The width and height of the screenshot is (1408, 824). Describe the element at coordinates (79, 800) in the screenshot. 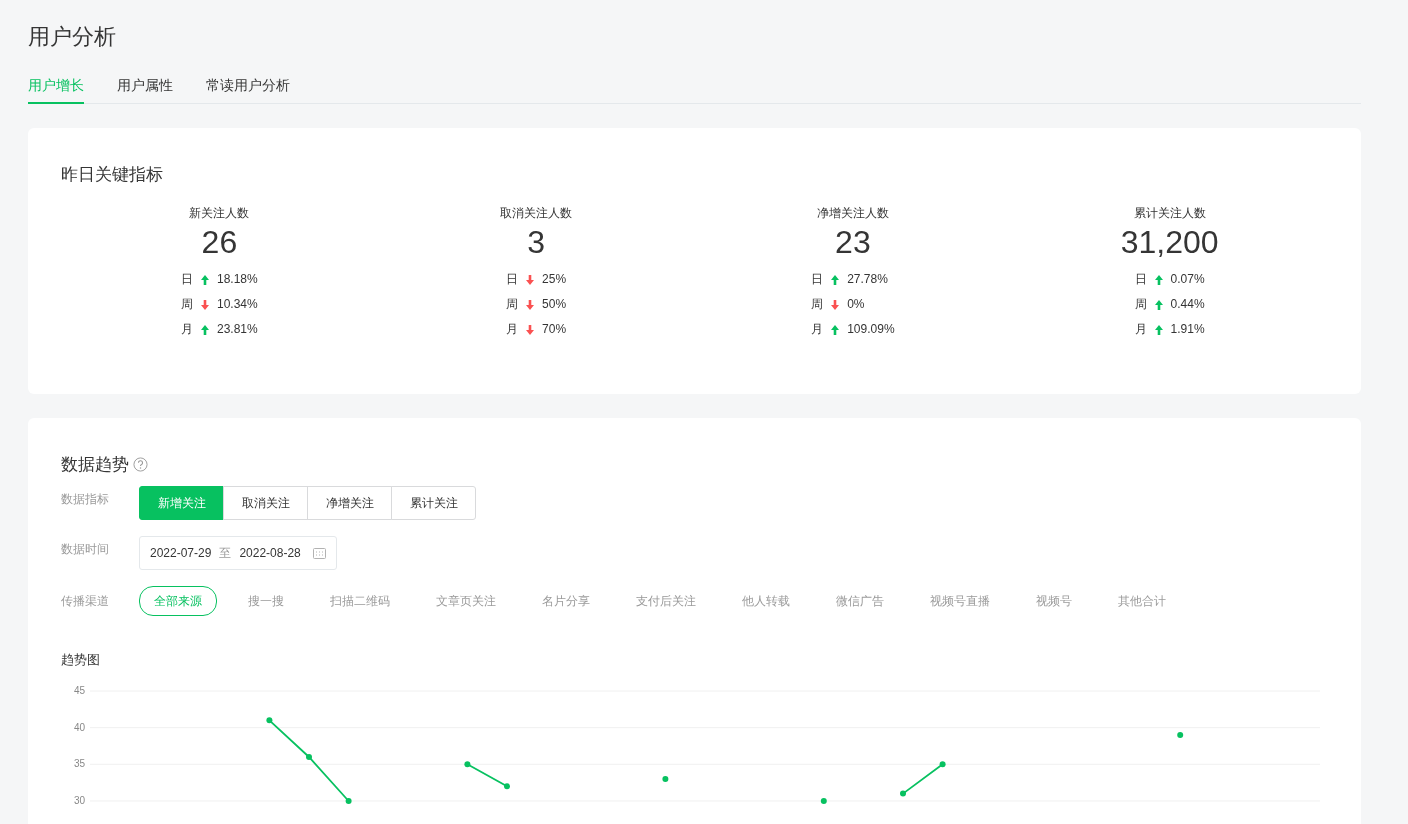

I see `axis-tick-label: 30` at that location.